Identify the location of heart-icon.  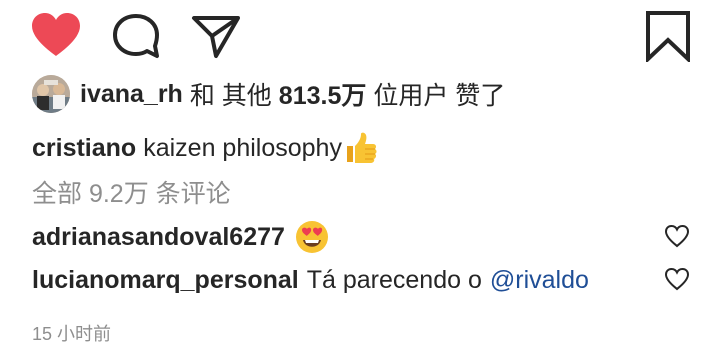
(56, 35).